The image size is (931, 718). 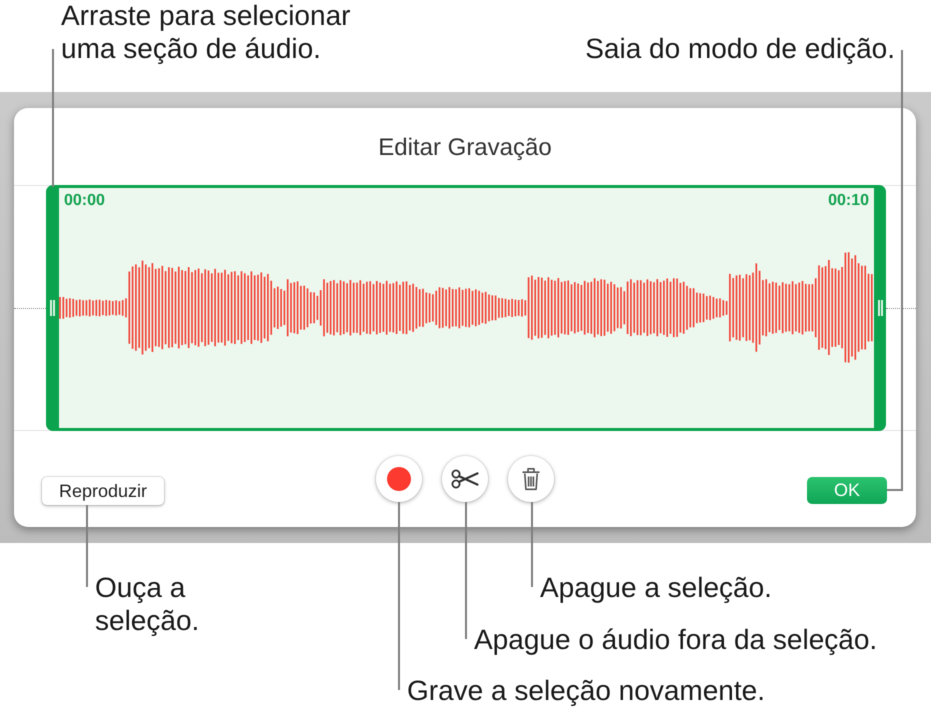 I want to click on callout-text: Ouça a seleção., so click(x=147, y=604).